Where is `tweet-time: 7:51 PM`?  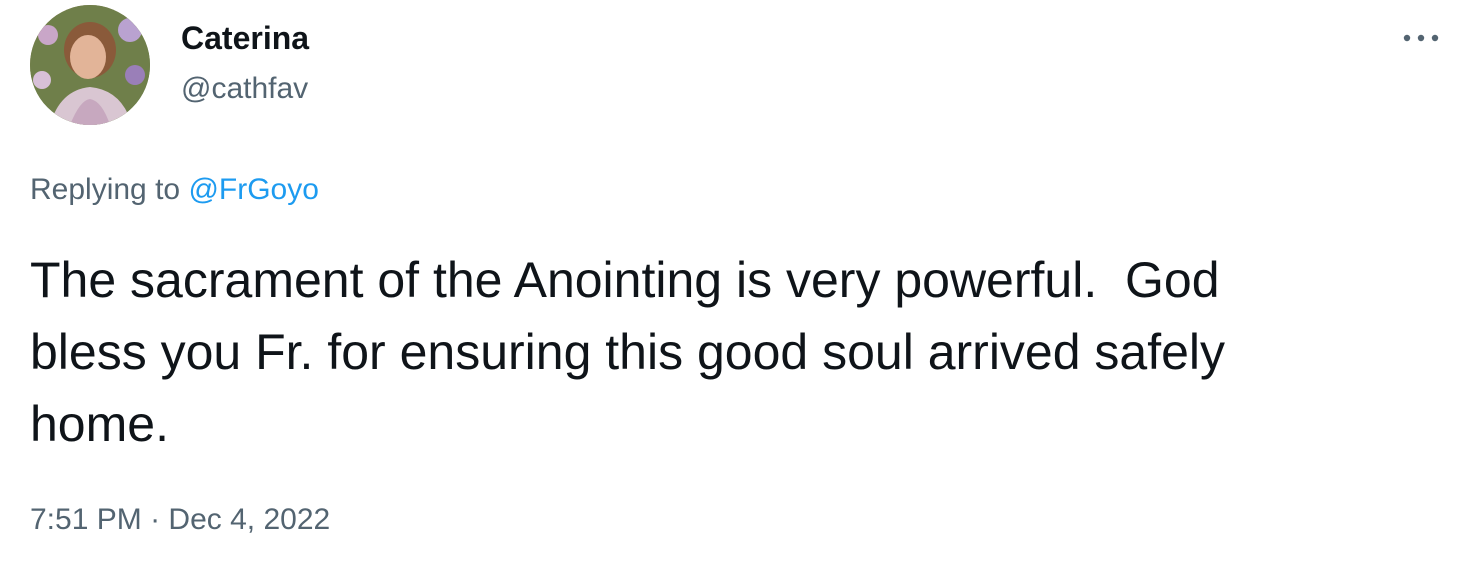
tweet-time: 7:51 PM is located at coordinates (86, 519).